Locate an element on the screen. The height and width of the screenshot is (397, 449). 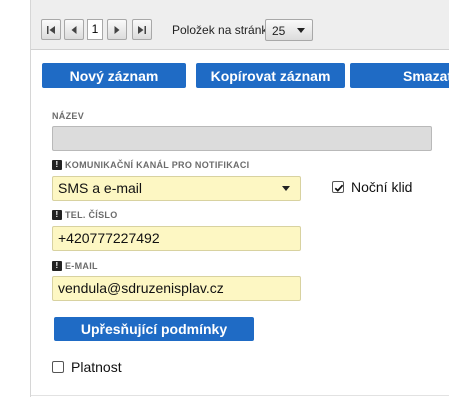
page-number-input: 1 is located at coordinates (95, 29).